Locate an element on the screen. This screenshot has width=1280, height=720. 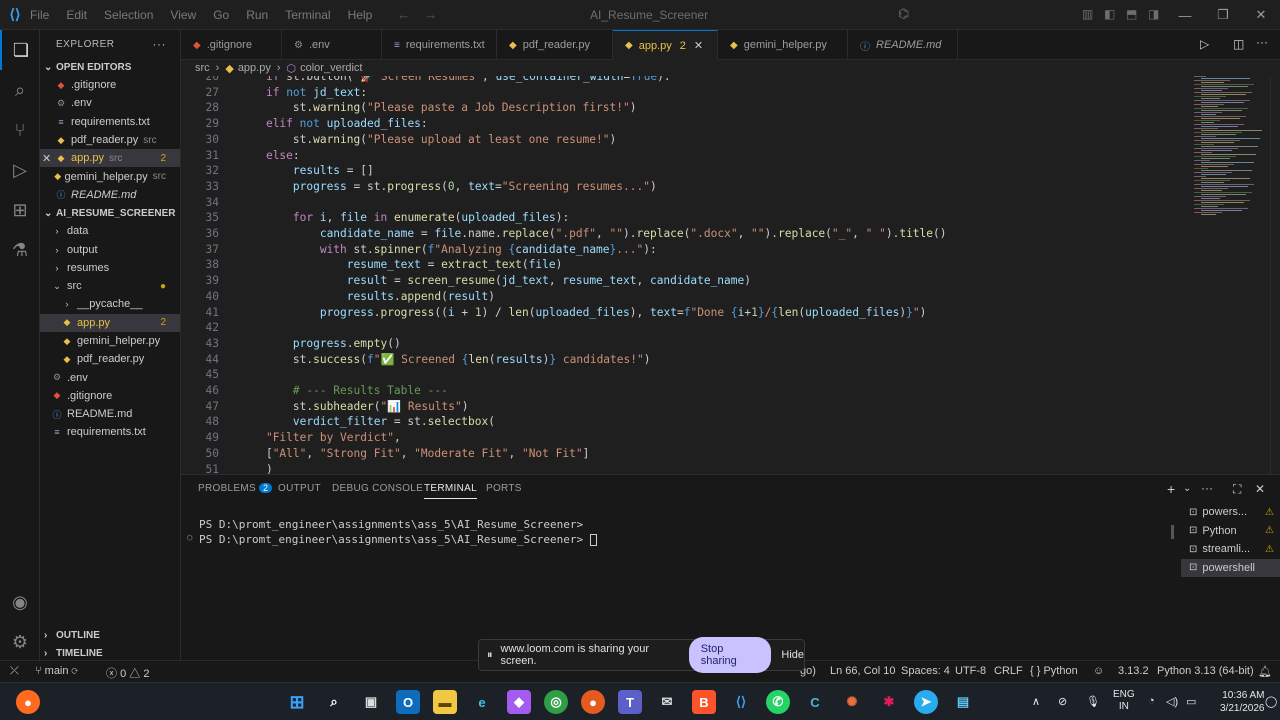
search-icon: ⌕ is located at coordinates (20, 90).